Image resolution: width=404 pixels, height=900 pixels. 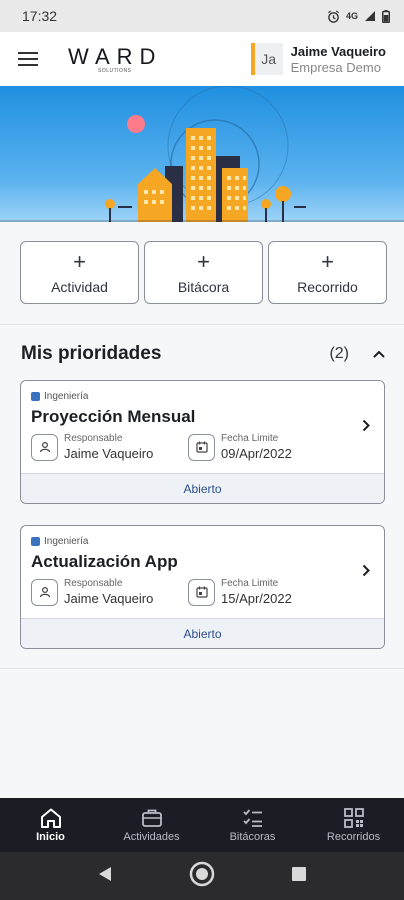 What do you see at coordinates (353, 817) in the screenshot?
I see `qr-code-icon` at bounding box center [353, 817].